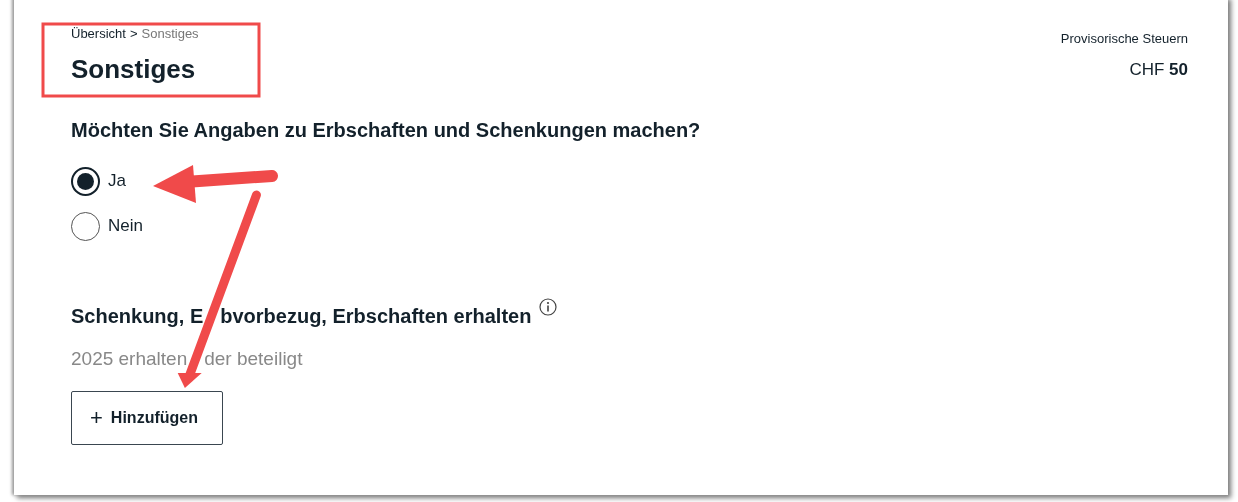 Image resolution: width=1238 pixels, height=502 pixels. I want to click on tax-amount: CHF 50, so click(1158, 69).